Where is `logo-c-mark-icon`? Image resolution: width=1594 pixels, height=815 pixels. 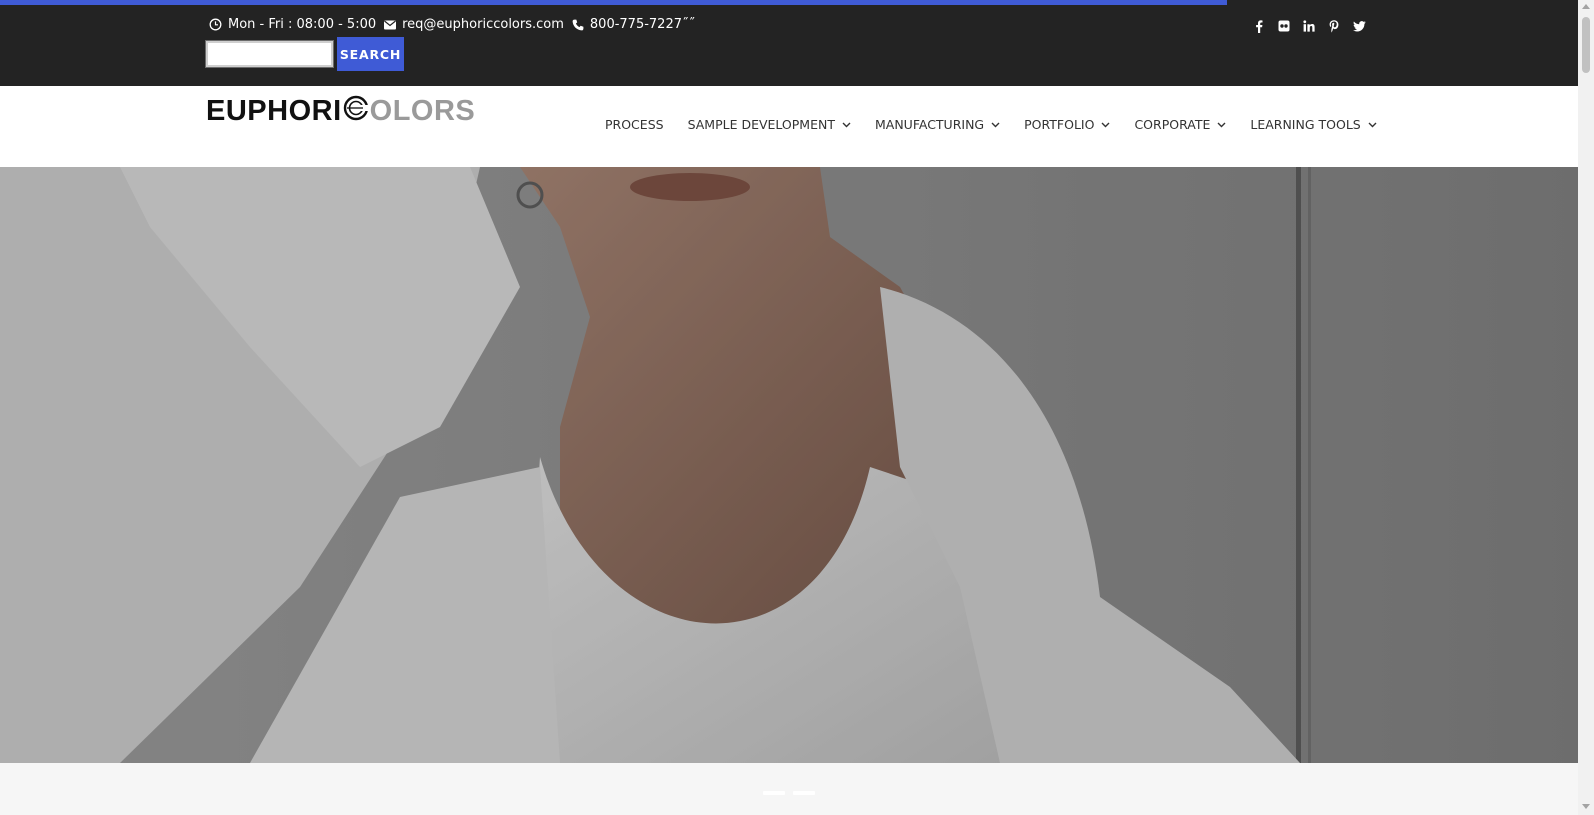 logo-c-mark-icon is located at coordinates (356, 111).